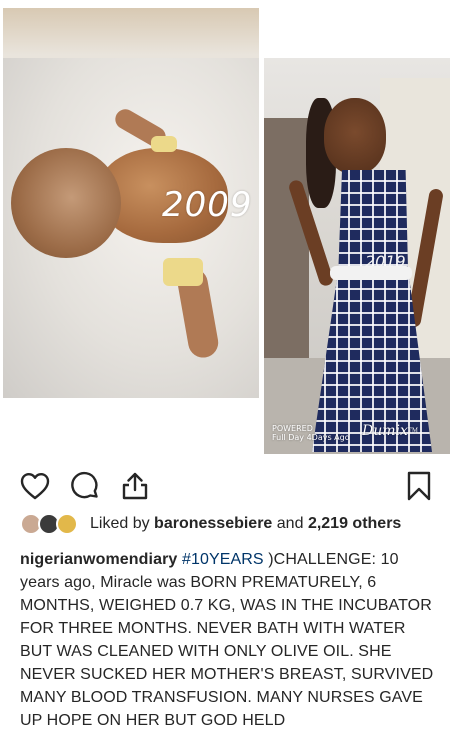 This screenshot has width=452, height=732. Describe the element at coordinates (207, 205) in the screenshot. I see `year-label-2009: 2009` at that location.